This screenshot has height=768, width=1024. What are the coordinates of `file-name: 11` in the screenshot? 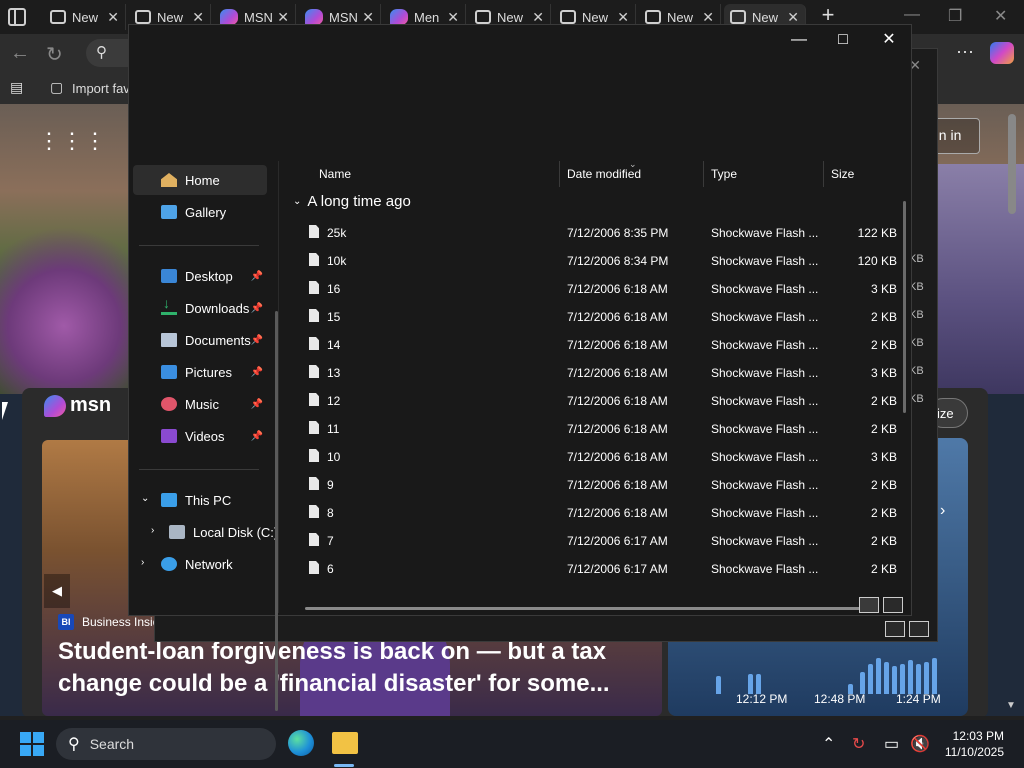 It's located at (333, 429).